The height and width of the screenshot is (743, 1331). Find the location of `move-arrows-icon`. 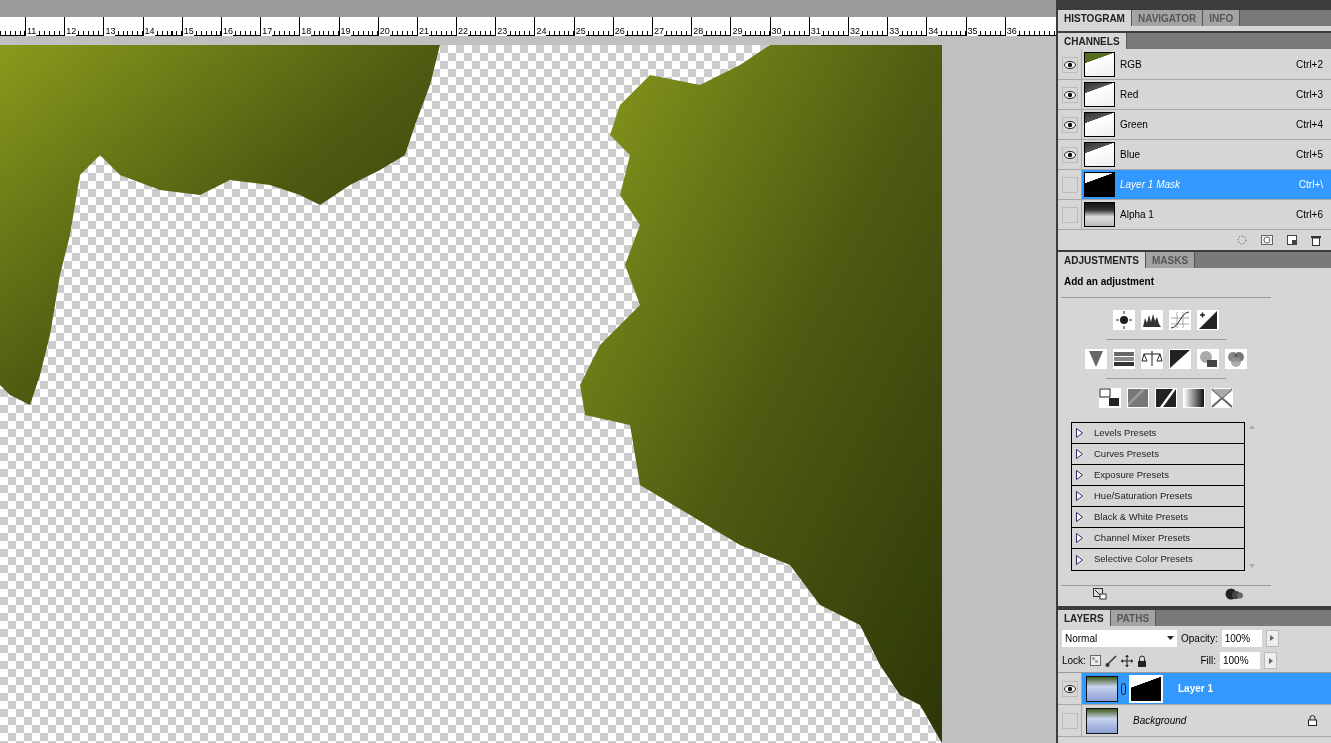

move-arrows-icon is located at coordinates (1126, 660).